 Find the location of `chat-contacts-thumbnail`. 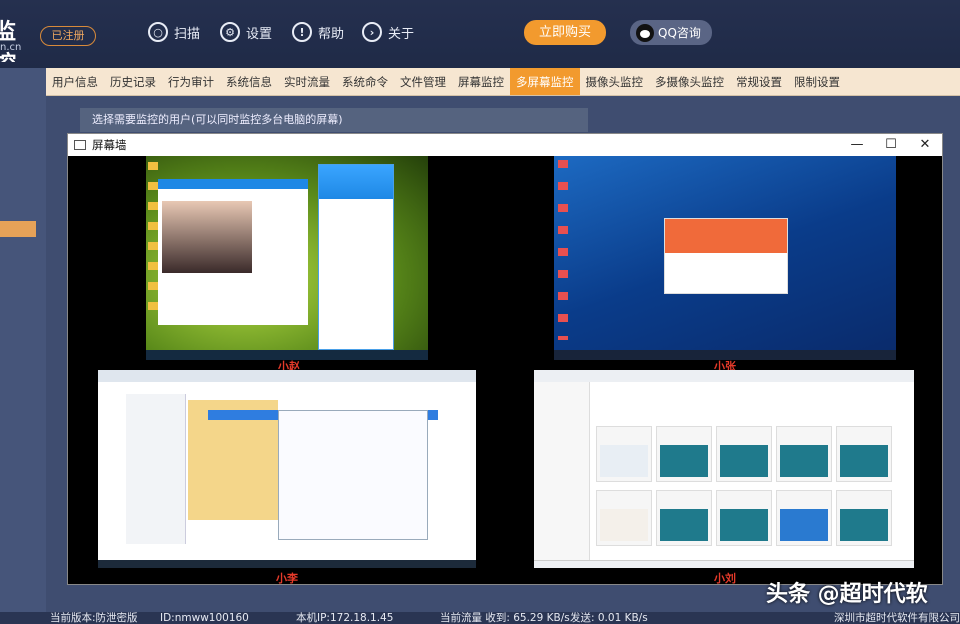

chat-contacts-thumbnail is located at coordinates (156, 469).